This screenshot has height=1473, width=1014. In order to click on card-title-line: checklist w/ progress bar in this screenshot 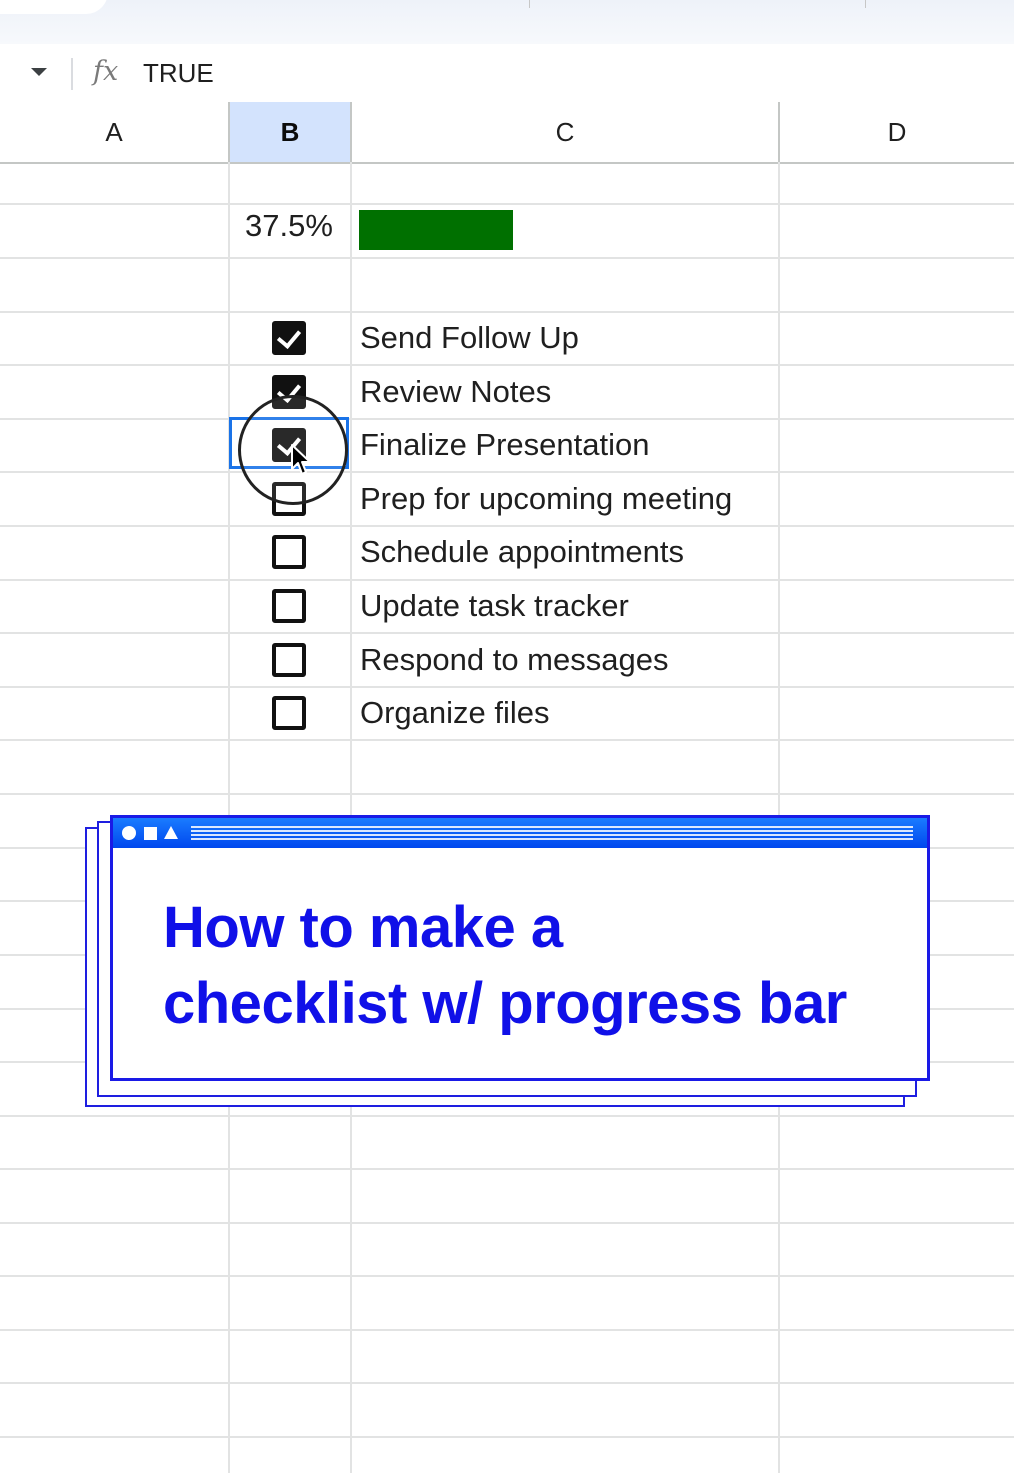, I will do `click(505, 1003)`.